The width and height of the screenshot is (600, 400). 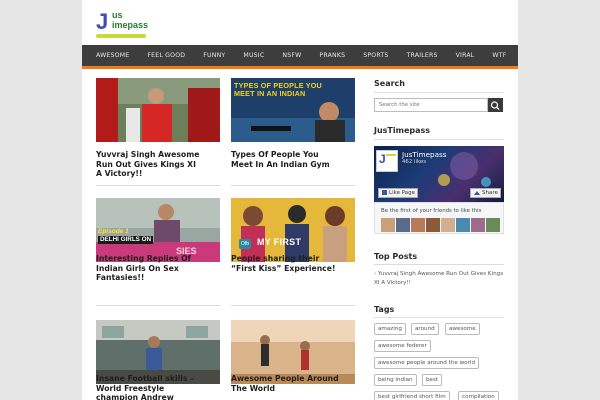 What do you see at coordinates (285, 383) in the screenshot?
I see `post-title: Awesome People Around The World` at bounding box center [285, 383].